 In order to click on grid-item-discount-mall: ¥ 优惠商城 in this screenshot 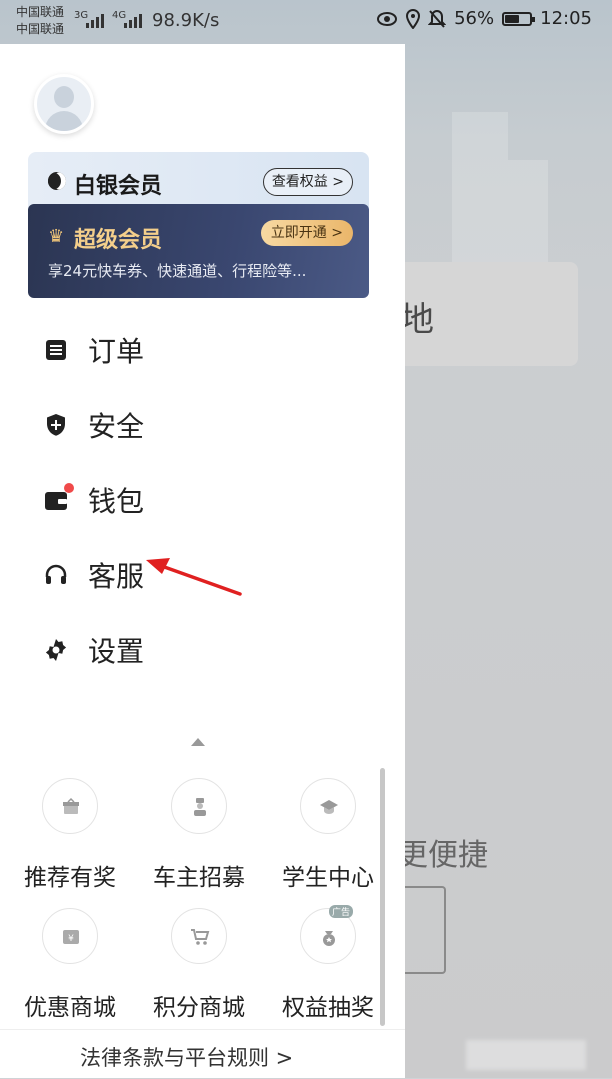, I will do `click(70, 965)`.